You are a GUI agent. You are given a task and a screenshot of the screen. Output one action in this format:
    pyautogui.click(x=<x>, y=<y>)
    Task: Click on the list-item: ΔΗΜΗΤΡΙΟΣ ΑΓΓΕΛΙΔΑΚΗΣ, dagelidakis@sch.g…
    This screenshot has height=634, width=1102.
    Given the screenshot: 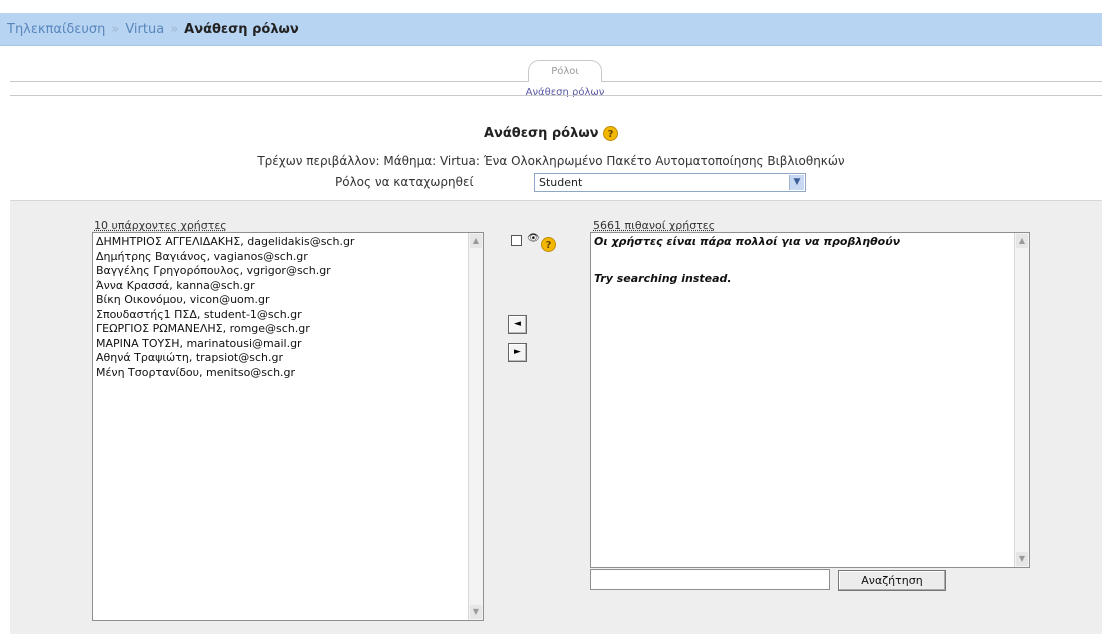 What is the action you would take?
    pyautogui.click(x=289, y=242)
    